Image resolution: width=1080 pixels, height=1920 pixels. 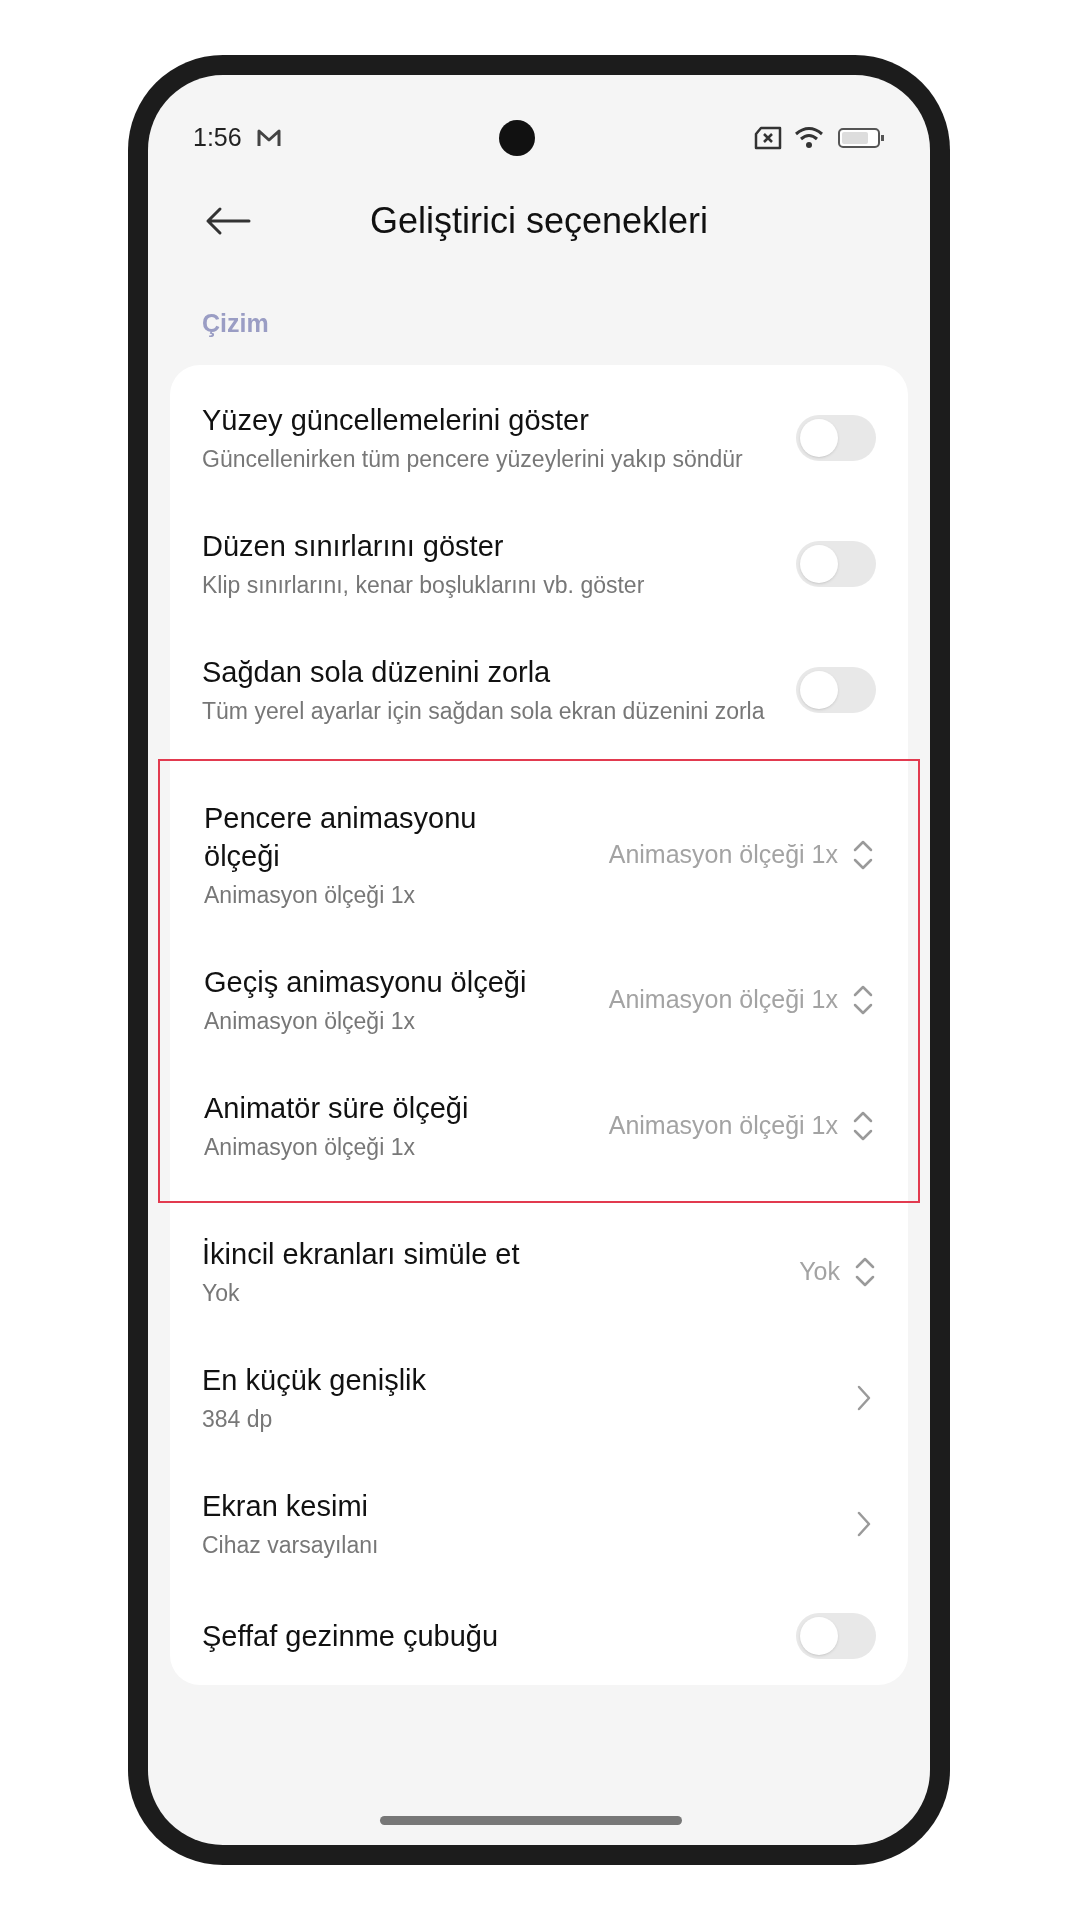 I want to click on settings-row: Geçiş animasyonu ölçeği Animasyon ölçeği 1x Animasyon ölçeği 1x, so click(x=539, y=999).